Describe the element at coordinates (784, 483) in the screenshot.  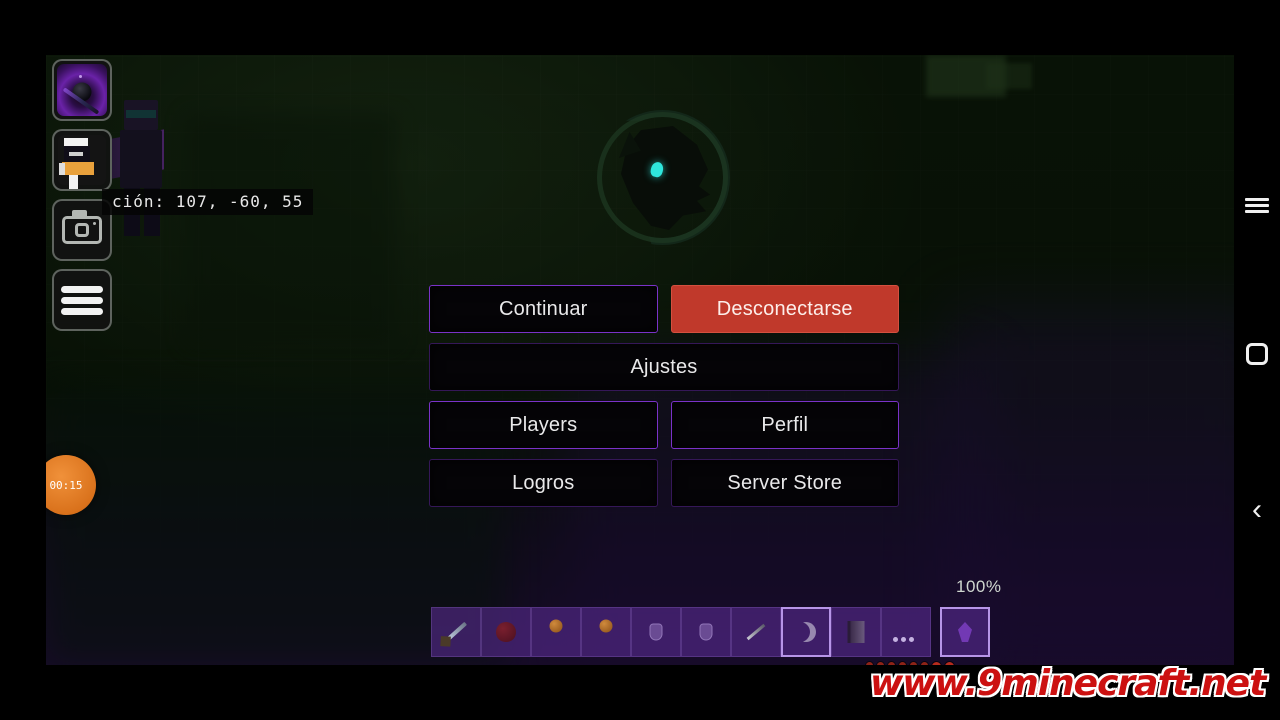
I see `server-store-button: Server Store` at that location.